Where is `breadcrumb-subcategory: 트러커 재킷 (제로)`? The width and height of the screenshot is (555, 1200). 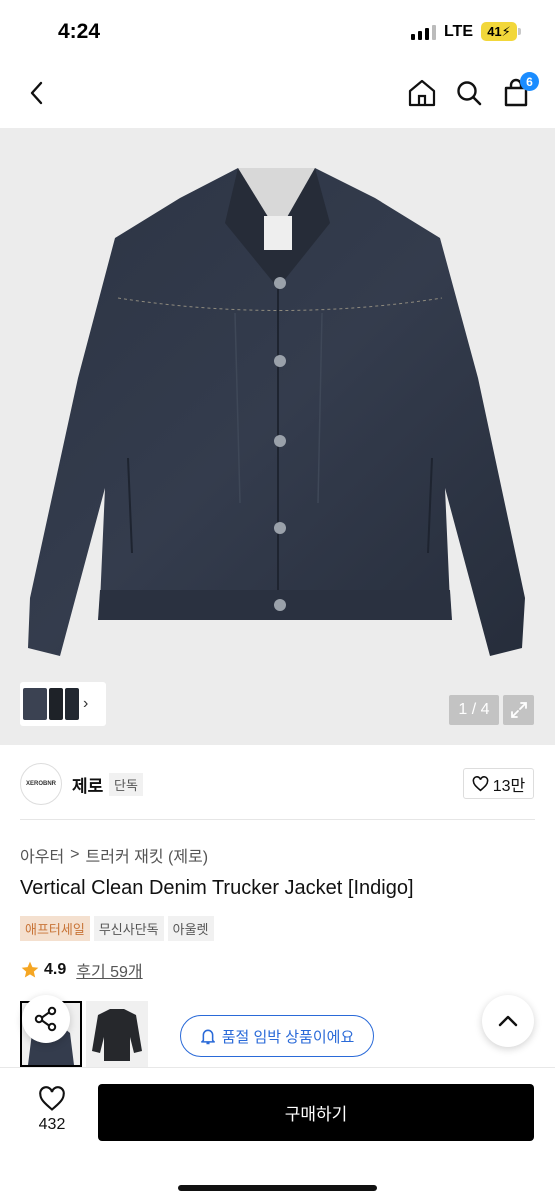 breadcrumb-subcategory: 트러커 재킷 (제로) is located at coordinates (147, 855).